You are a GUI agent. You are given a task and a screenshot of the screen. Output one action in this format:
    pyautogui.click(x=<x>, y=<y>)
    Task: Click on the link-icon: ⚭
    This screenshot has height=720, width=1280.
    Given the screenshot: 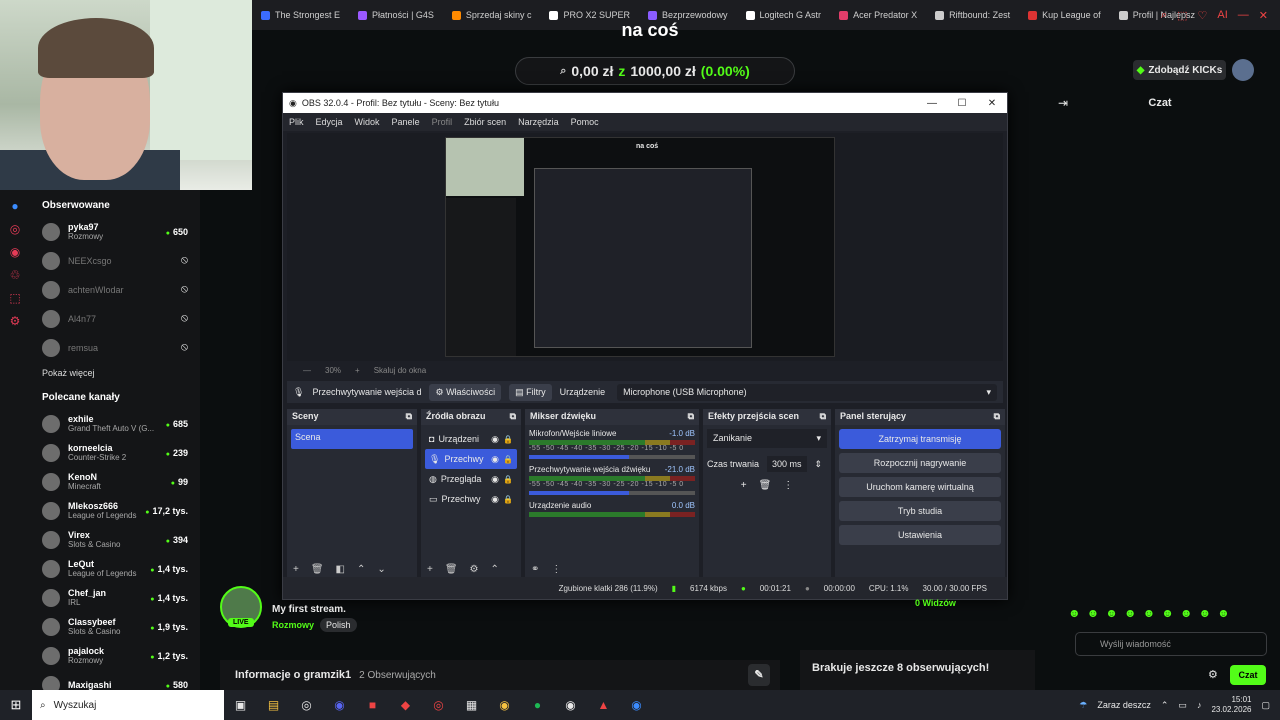 What is the action you would take?
    pyautogui.click(x=535, y=569)
    